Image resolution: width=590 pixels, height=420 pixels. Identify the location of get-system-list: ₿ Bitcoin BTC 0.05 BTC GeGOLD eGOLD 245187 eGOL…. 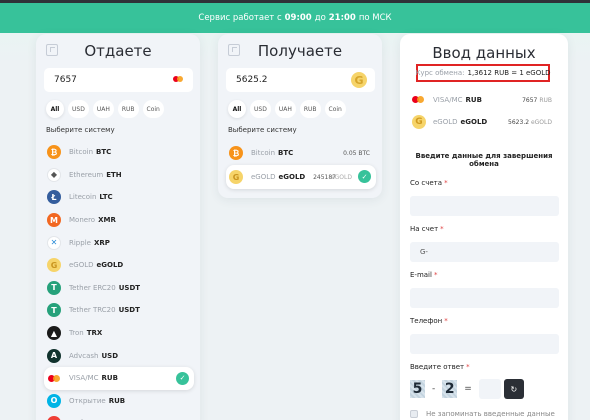
(301, 165).